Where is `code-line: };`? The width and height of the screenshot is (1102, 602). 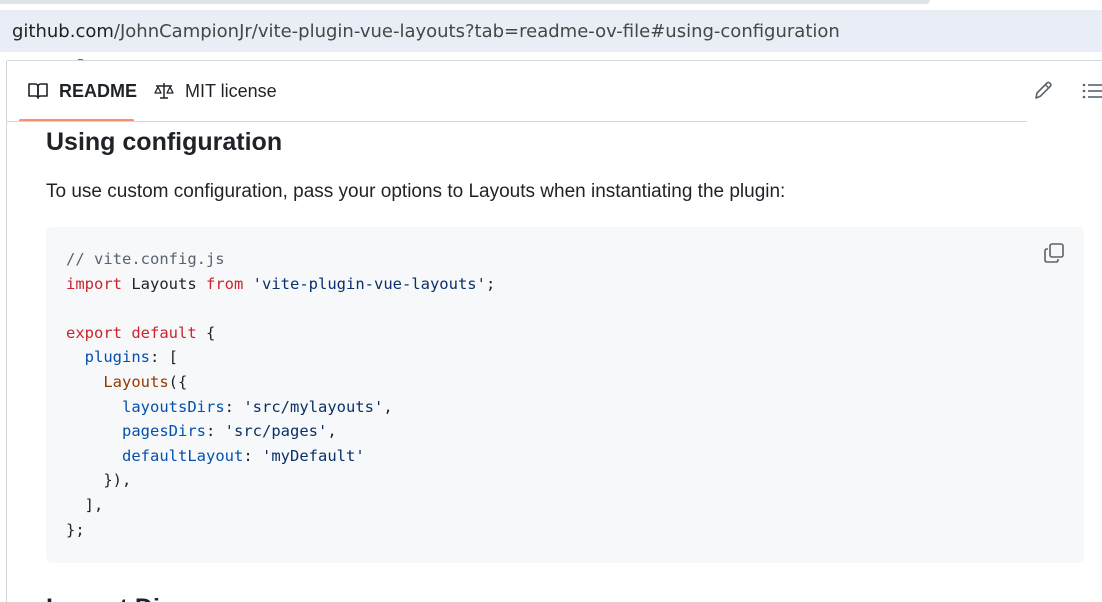
code-line: }; is located at coordinates (75, 529).